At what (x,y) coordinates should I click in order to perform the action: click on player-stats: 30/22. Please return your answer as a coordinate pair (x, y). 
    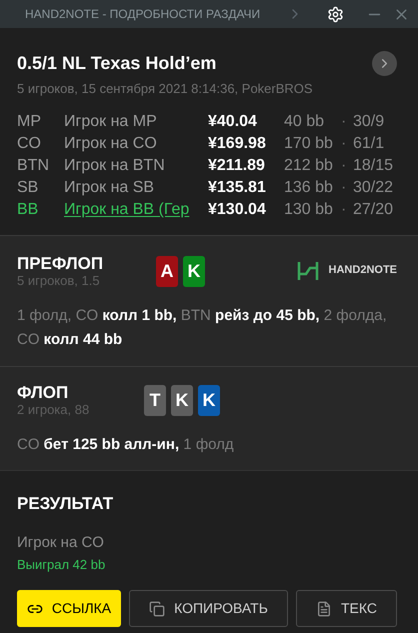
    Looking at the image, I should click on (373, 188).